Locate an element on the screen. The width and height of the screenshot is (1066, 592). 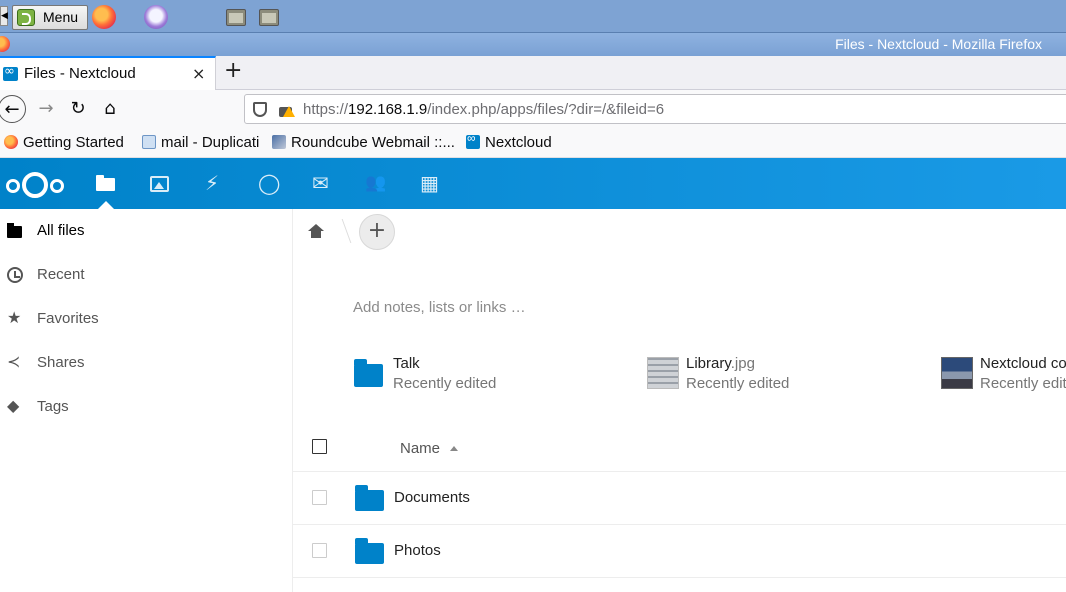
start-menu-button: Menu is located at coordinates (50, 17).